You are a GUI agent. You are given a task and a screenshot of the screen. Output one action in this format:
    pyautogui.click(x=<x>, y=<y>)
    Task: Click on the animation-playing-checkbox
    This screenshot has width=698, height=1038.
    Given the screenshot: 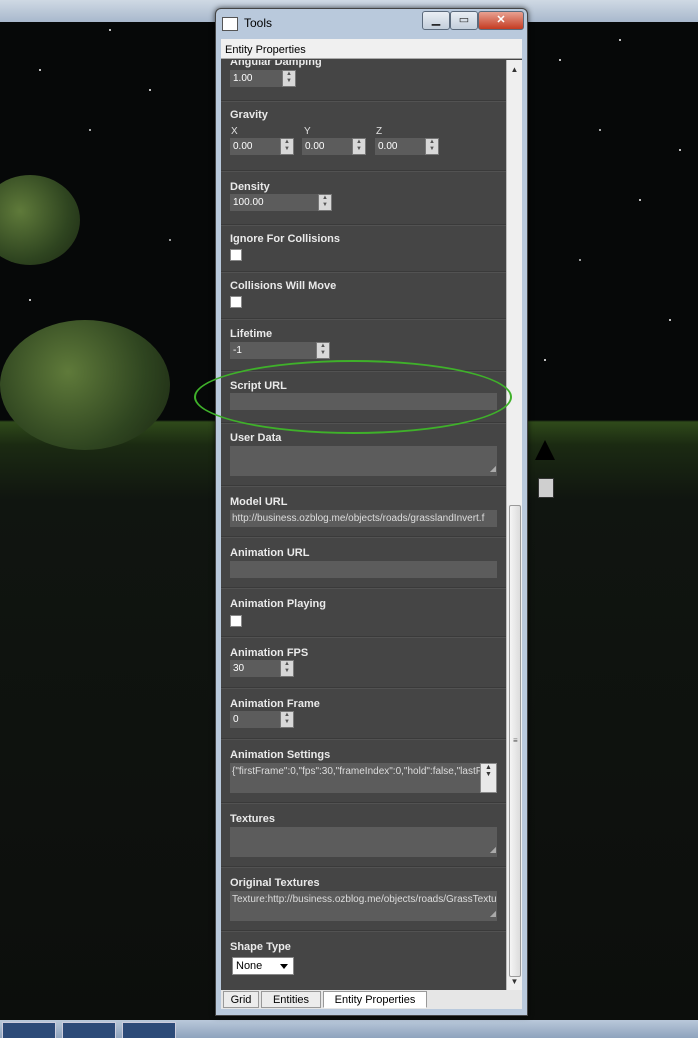 What is the action you would take?
    pyautogui.click(x=236, y=621)
    